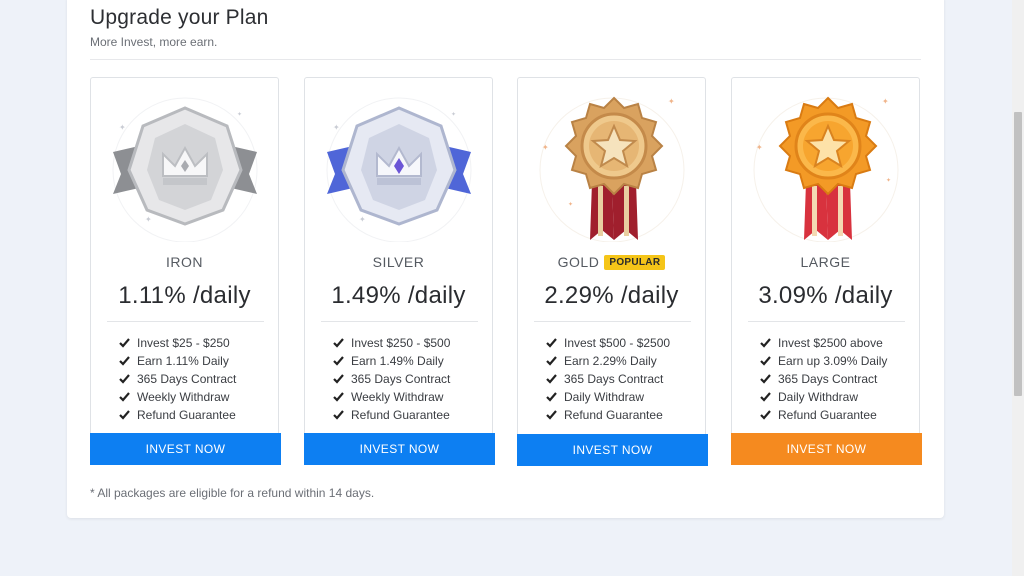 This screenshot has height=576, width=1024. What do you see at coordinates (398, 295) in the screenshot?
I see `plan-rate: 1.49% /daily` at bounding box center [398, 295].